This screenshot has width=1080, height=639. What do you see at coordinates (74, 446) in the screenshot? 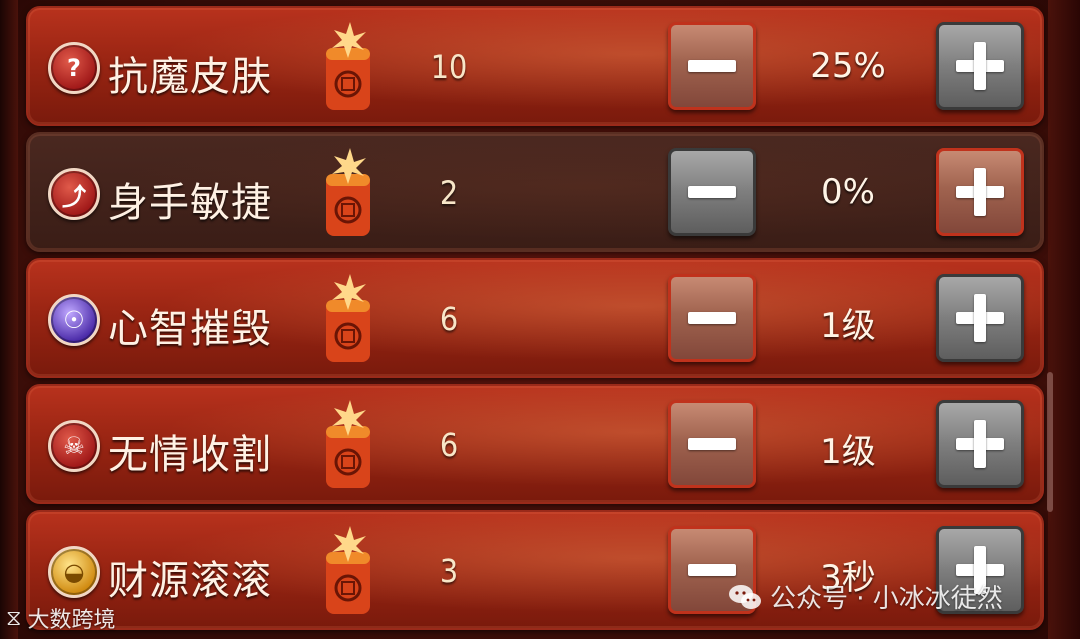
I see `reaper-icon: ☠` at bounding box center [74, 446].